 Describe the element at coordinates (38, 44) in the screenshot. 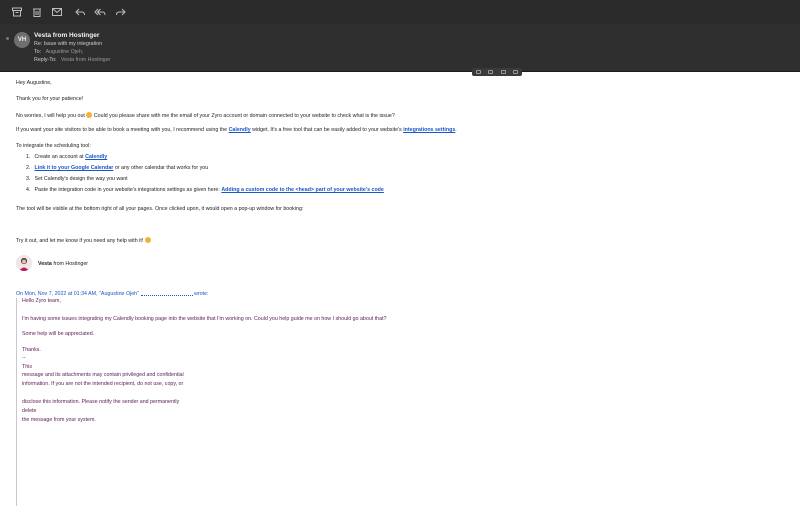

I see `subject-label: Re:` at that location.